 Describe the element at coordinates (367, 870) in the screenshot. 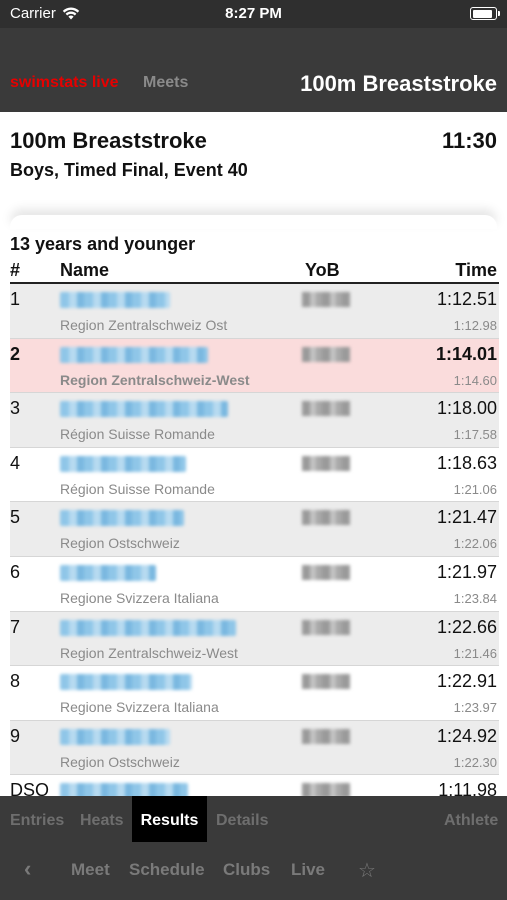

I see `favorite-star-icon: ☆` at that location.